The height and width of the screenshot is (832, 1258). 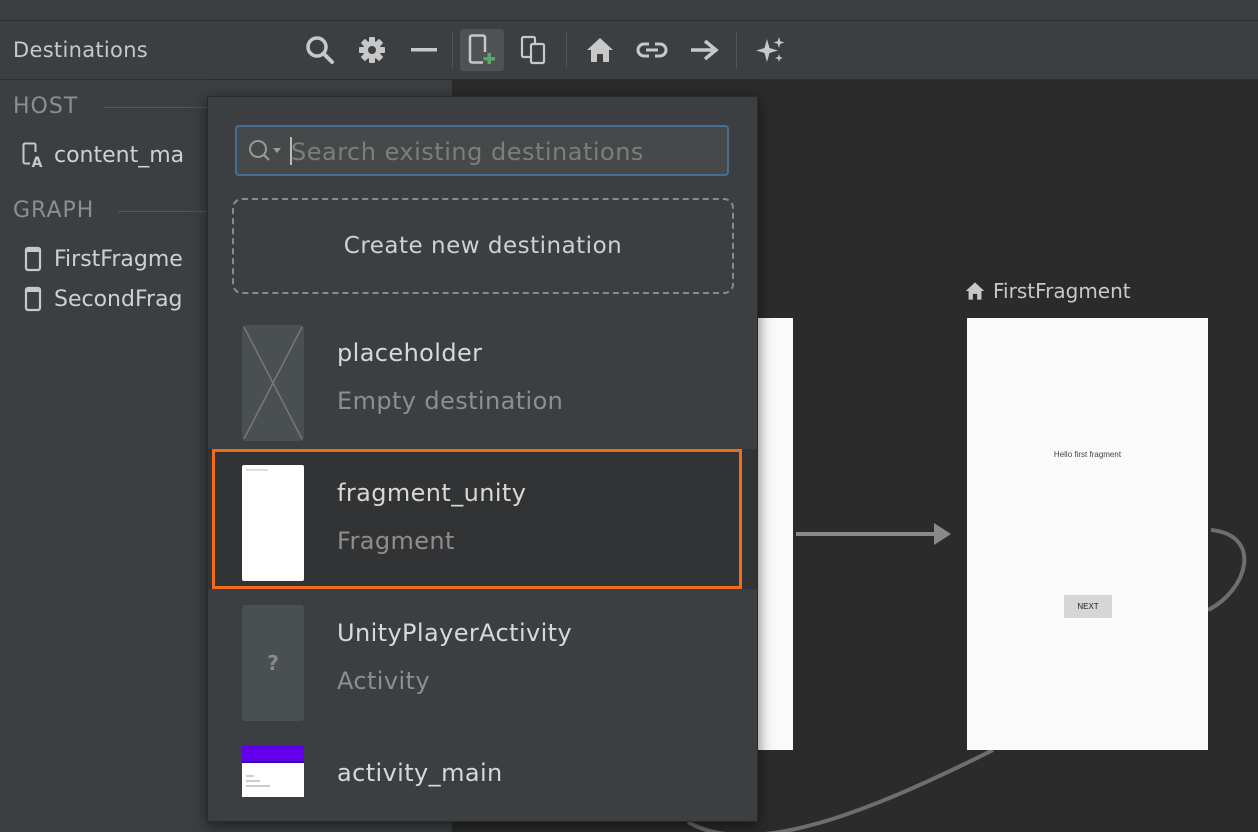 What do you see at coordinates (773, 534) in the screenshot?
I see `second-fragment-preview` at bounding box center [773, 534].